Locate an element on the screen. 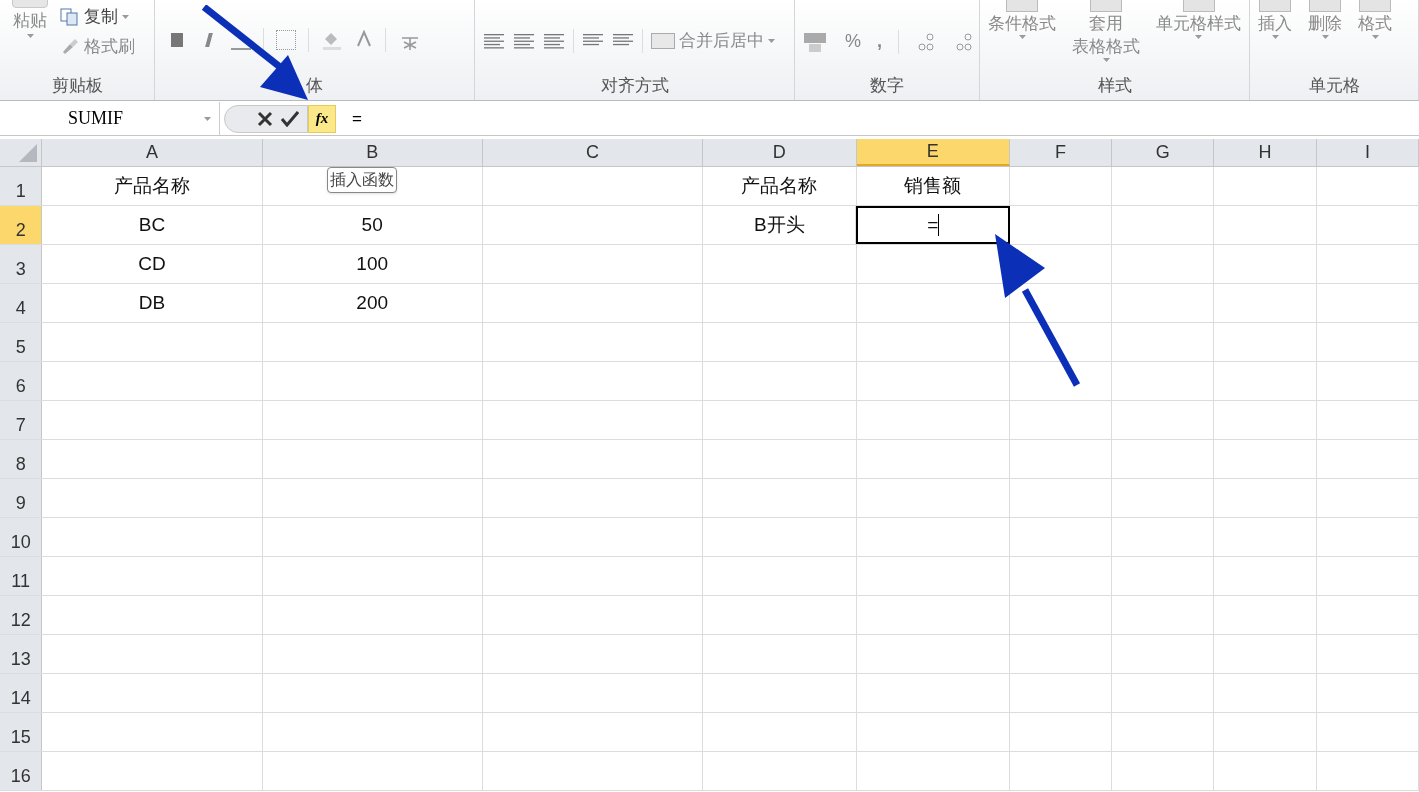  border-icon is located at coordinates (286, 40).